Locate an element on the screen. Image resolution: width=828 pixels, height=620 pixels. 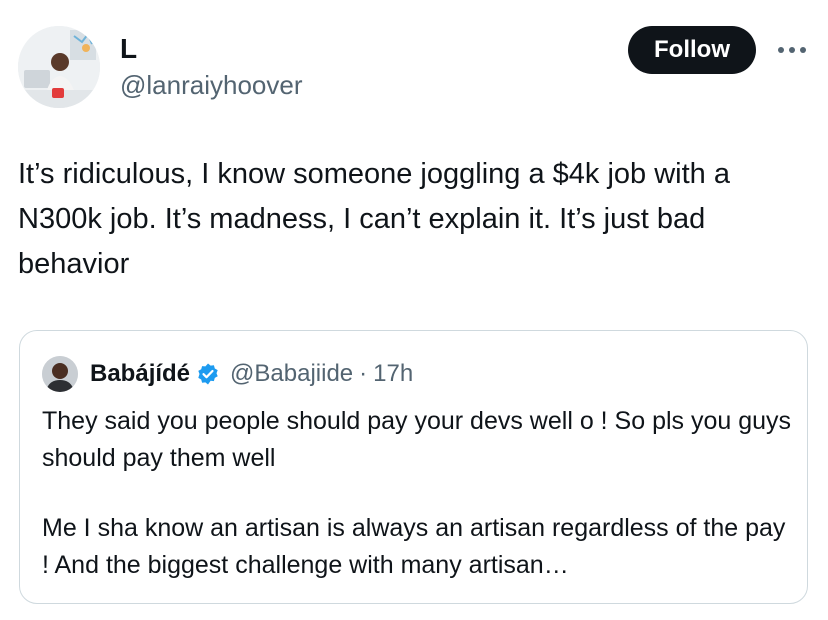
quoted-tweet-header: Babájídé @Babajiide · 17h is located at coordinates (251, 374).